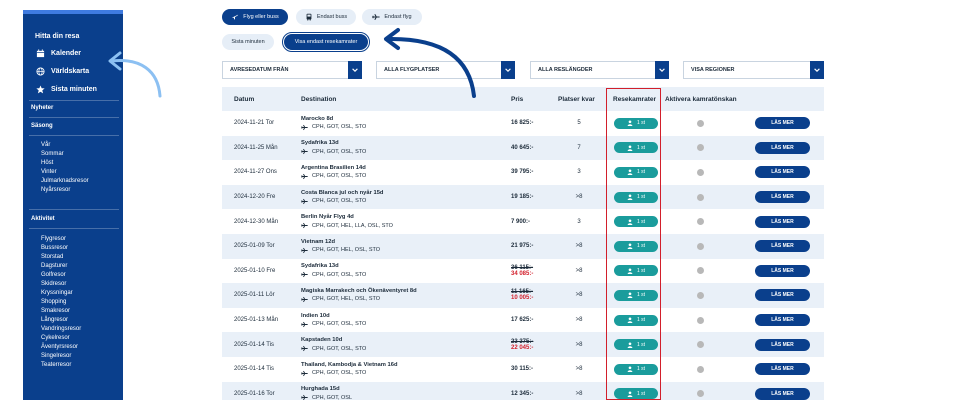  Describe the element at coordinates (445, 70) in the screenshot. I see `airports-select: ALLA FLYGPLATSER` at that location.